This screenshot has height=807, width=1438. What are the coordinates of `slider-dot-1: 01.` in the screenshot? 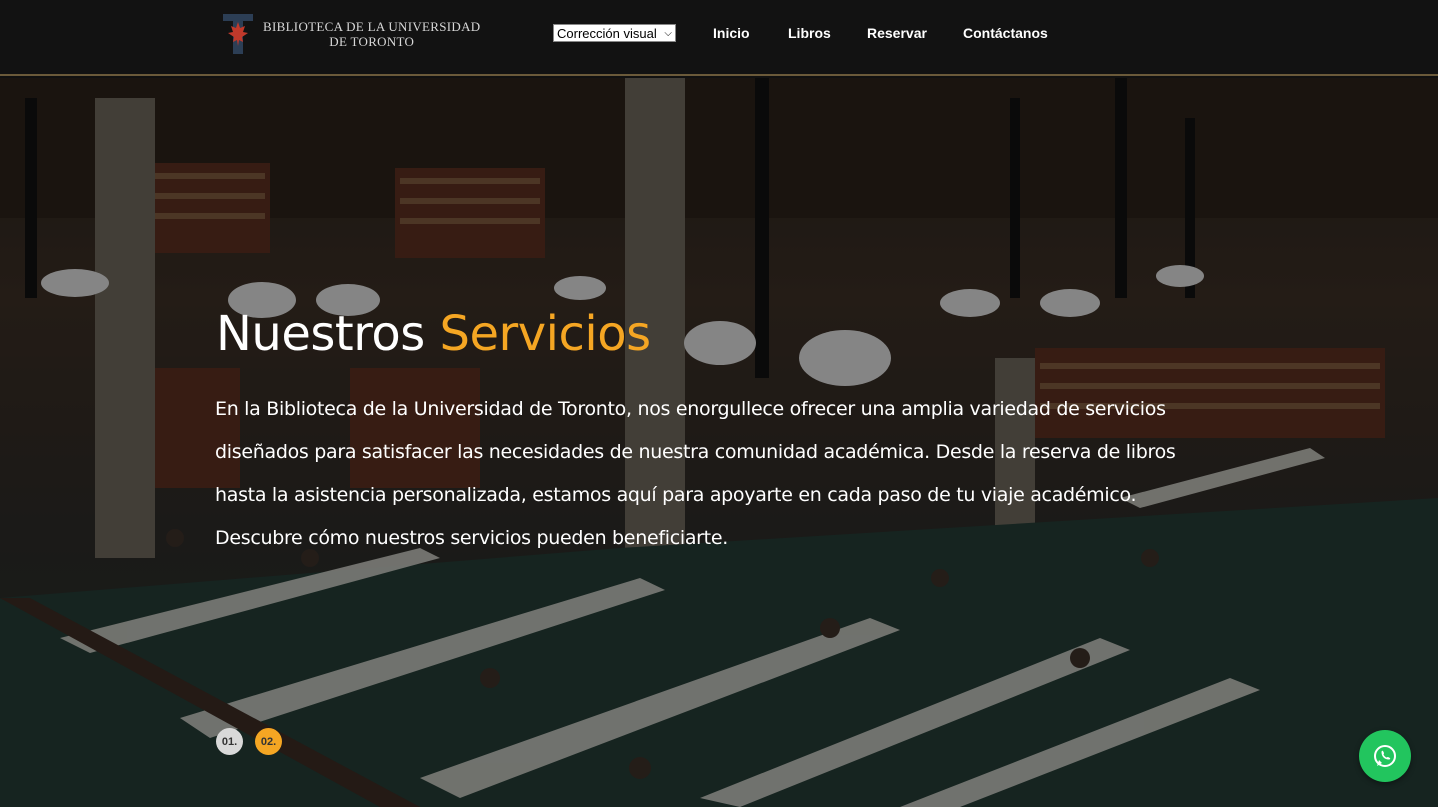 It's located at (229, 741).